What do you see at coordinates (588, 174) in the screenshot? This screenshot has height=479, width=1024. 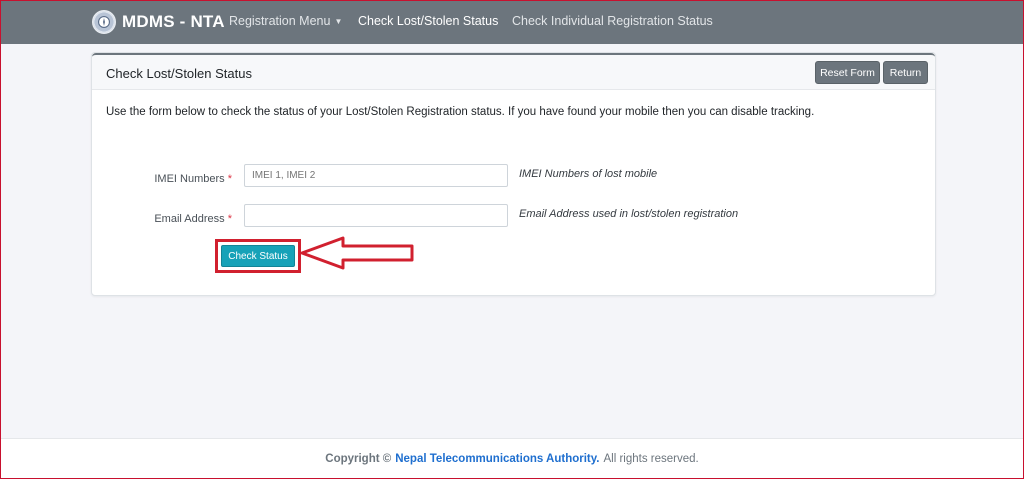 I see `imei-help-text: IMEI Numbers of lost mobile` at bounding box center [588, 174].